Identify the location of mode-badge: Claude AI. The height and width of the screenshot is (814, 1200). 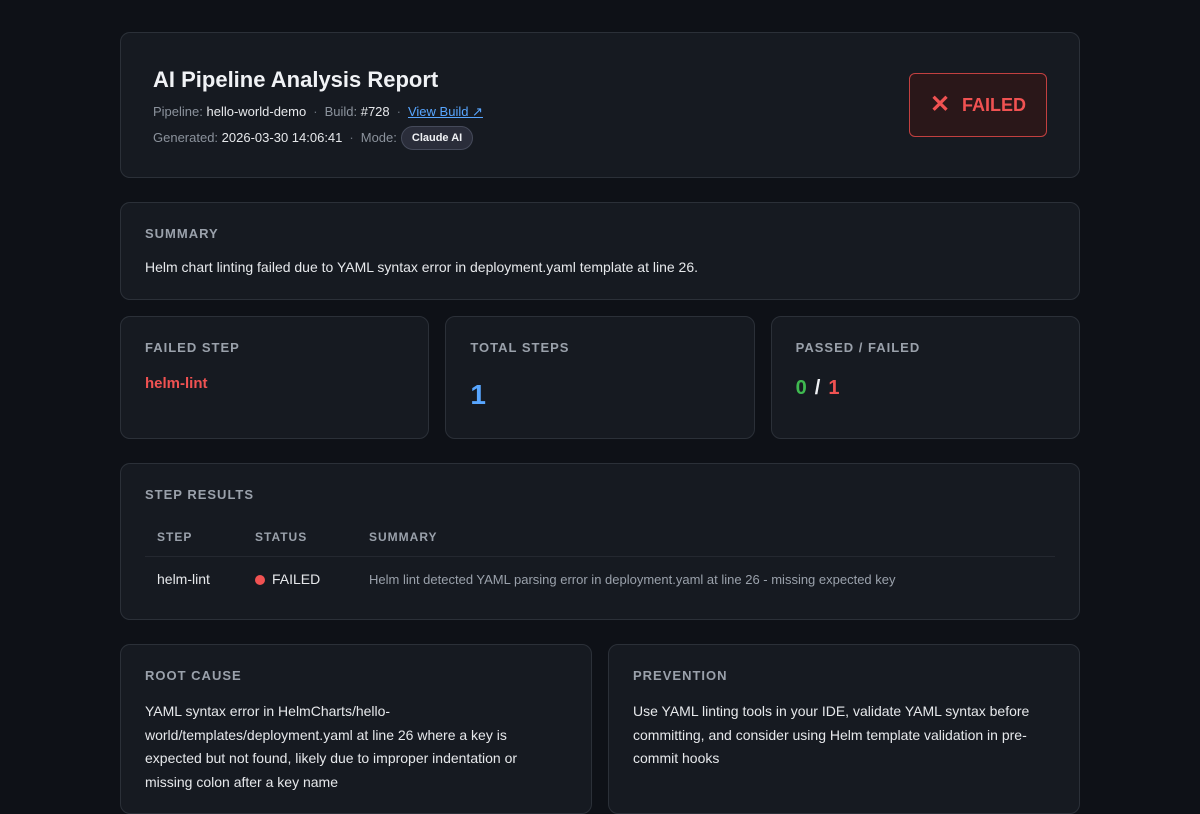
(437, 138).